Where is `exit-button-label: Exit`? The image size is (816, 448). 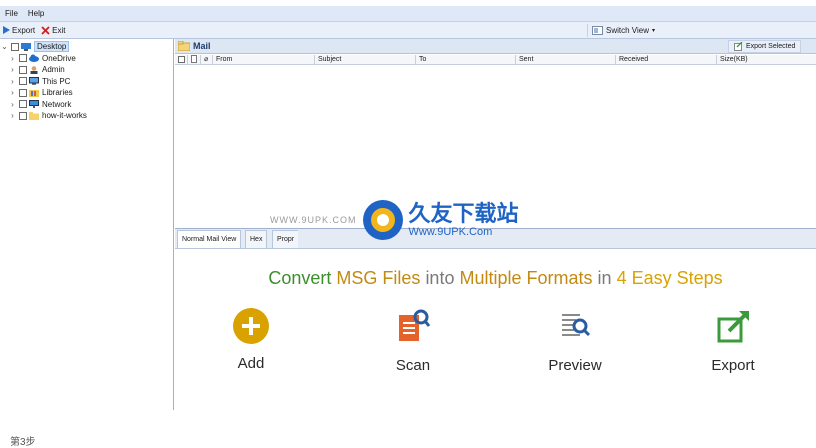
exit-button-label: Exit is located at coordinates (59, 30).